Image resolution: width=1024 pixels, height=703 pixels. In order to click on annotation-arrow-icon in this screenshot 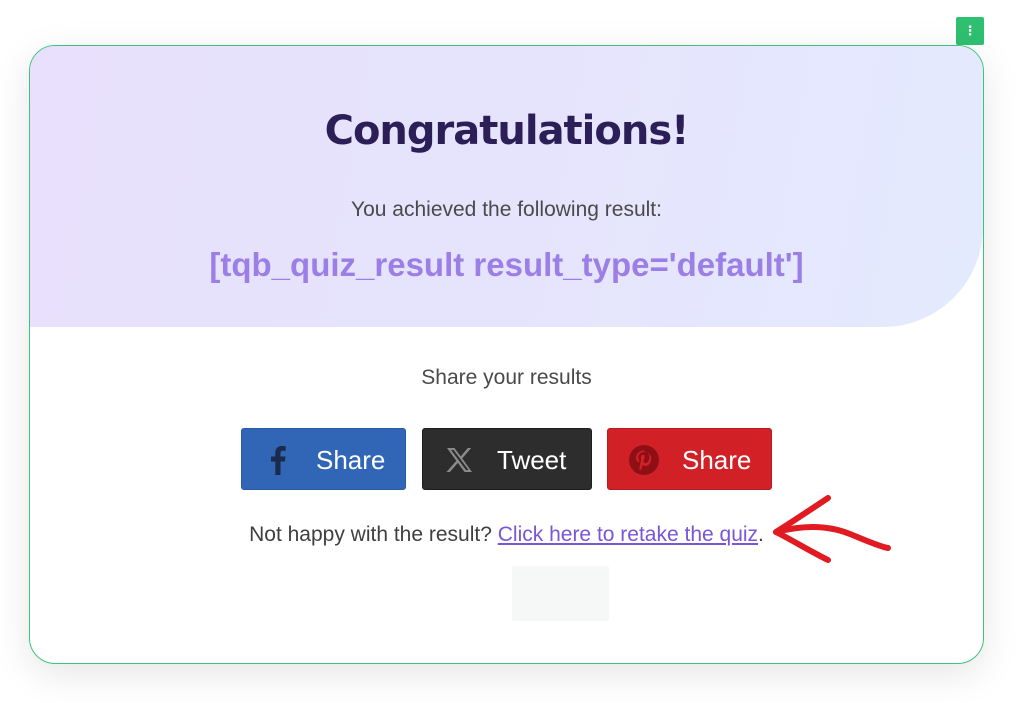, I will do `click(832, 529)`.